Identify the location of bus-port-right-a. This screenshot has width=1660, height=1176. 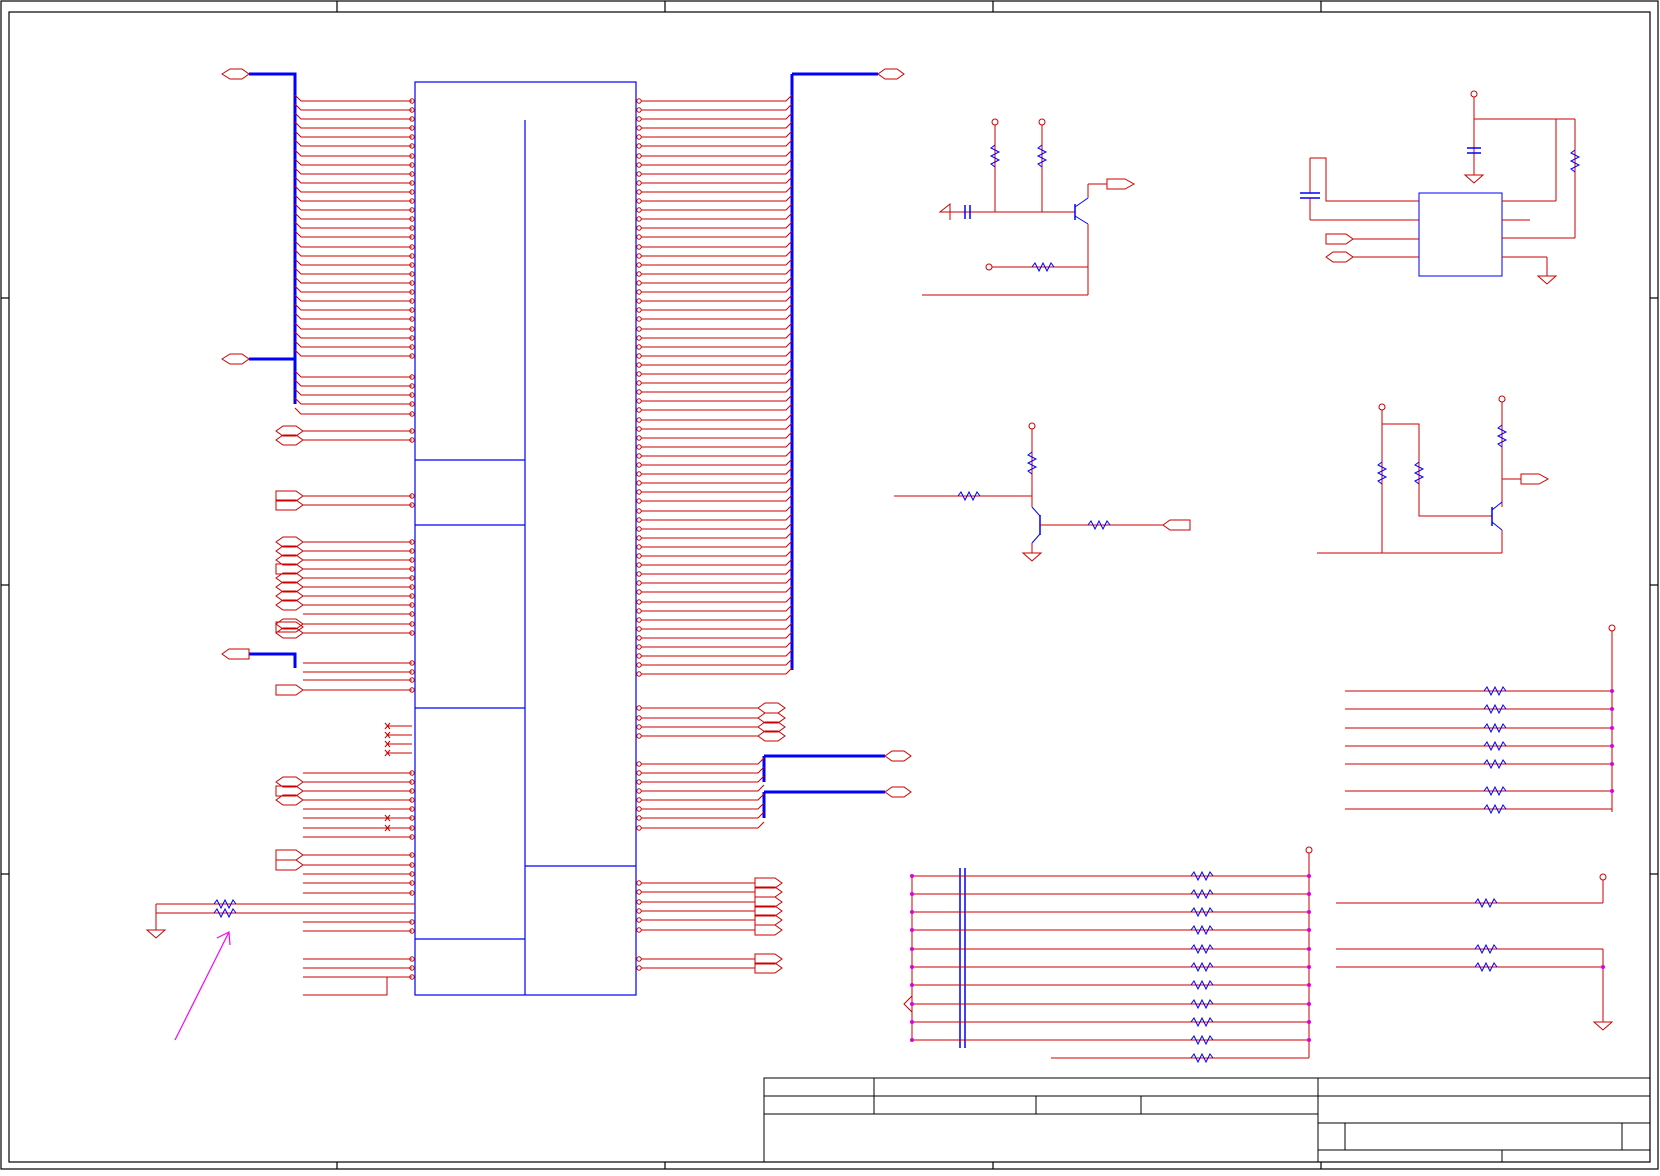
(898, 756).